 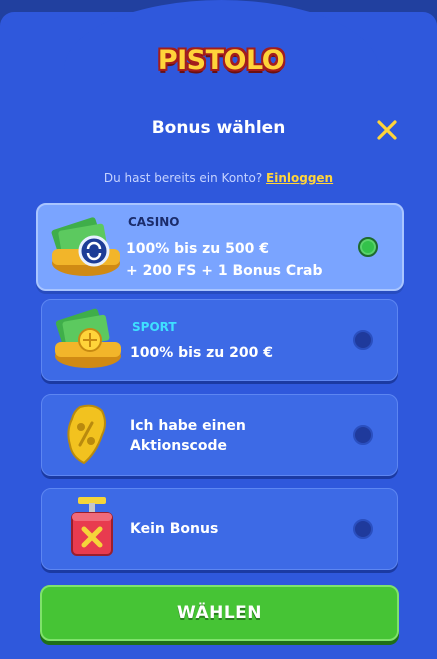 What do you see at coordinates (221, 60) in the screenshot?
I see `pistolo-logo: PISTOLO` at bounding box center [221, 60].